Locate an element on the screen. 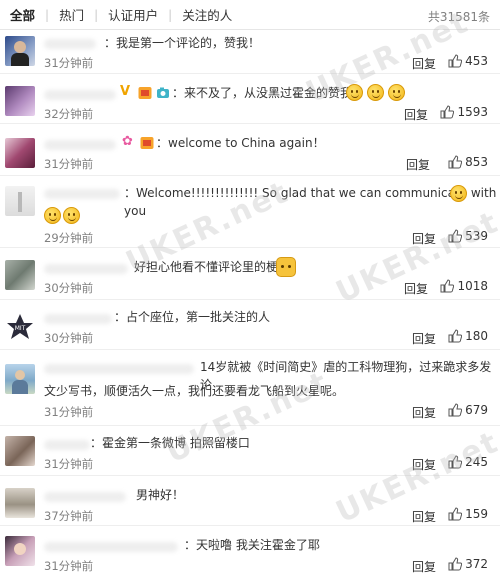 The height and width of the screenshot is (585, 500). like-count: 180 is located at coordinates (476, 336).